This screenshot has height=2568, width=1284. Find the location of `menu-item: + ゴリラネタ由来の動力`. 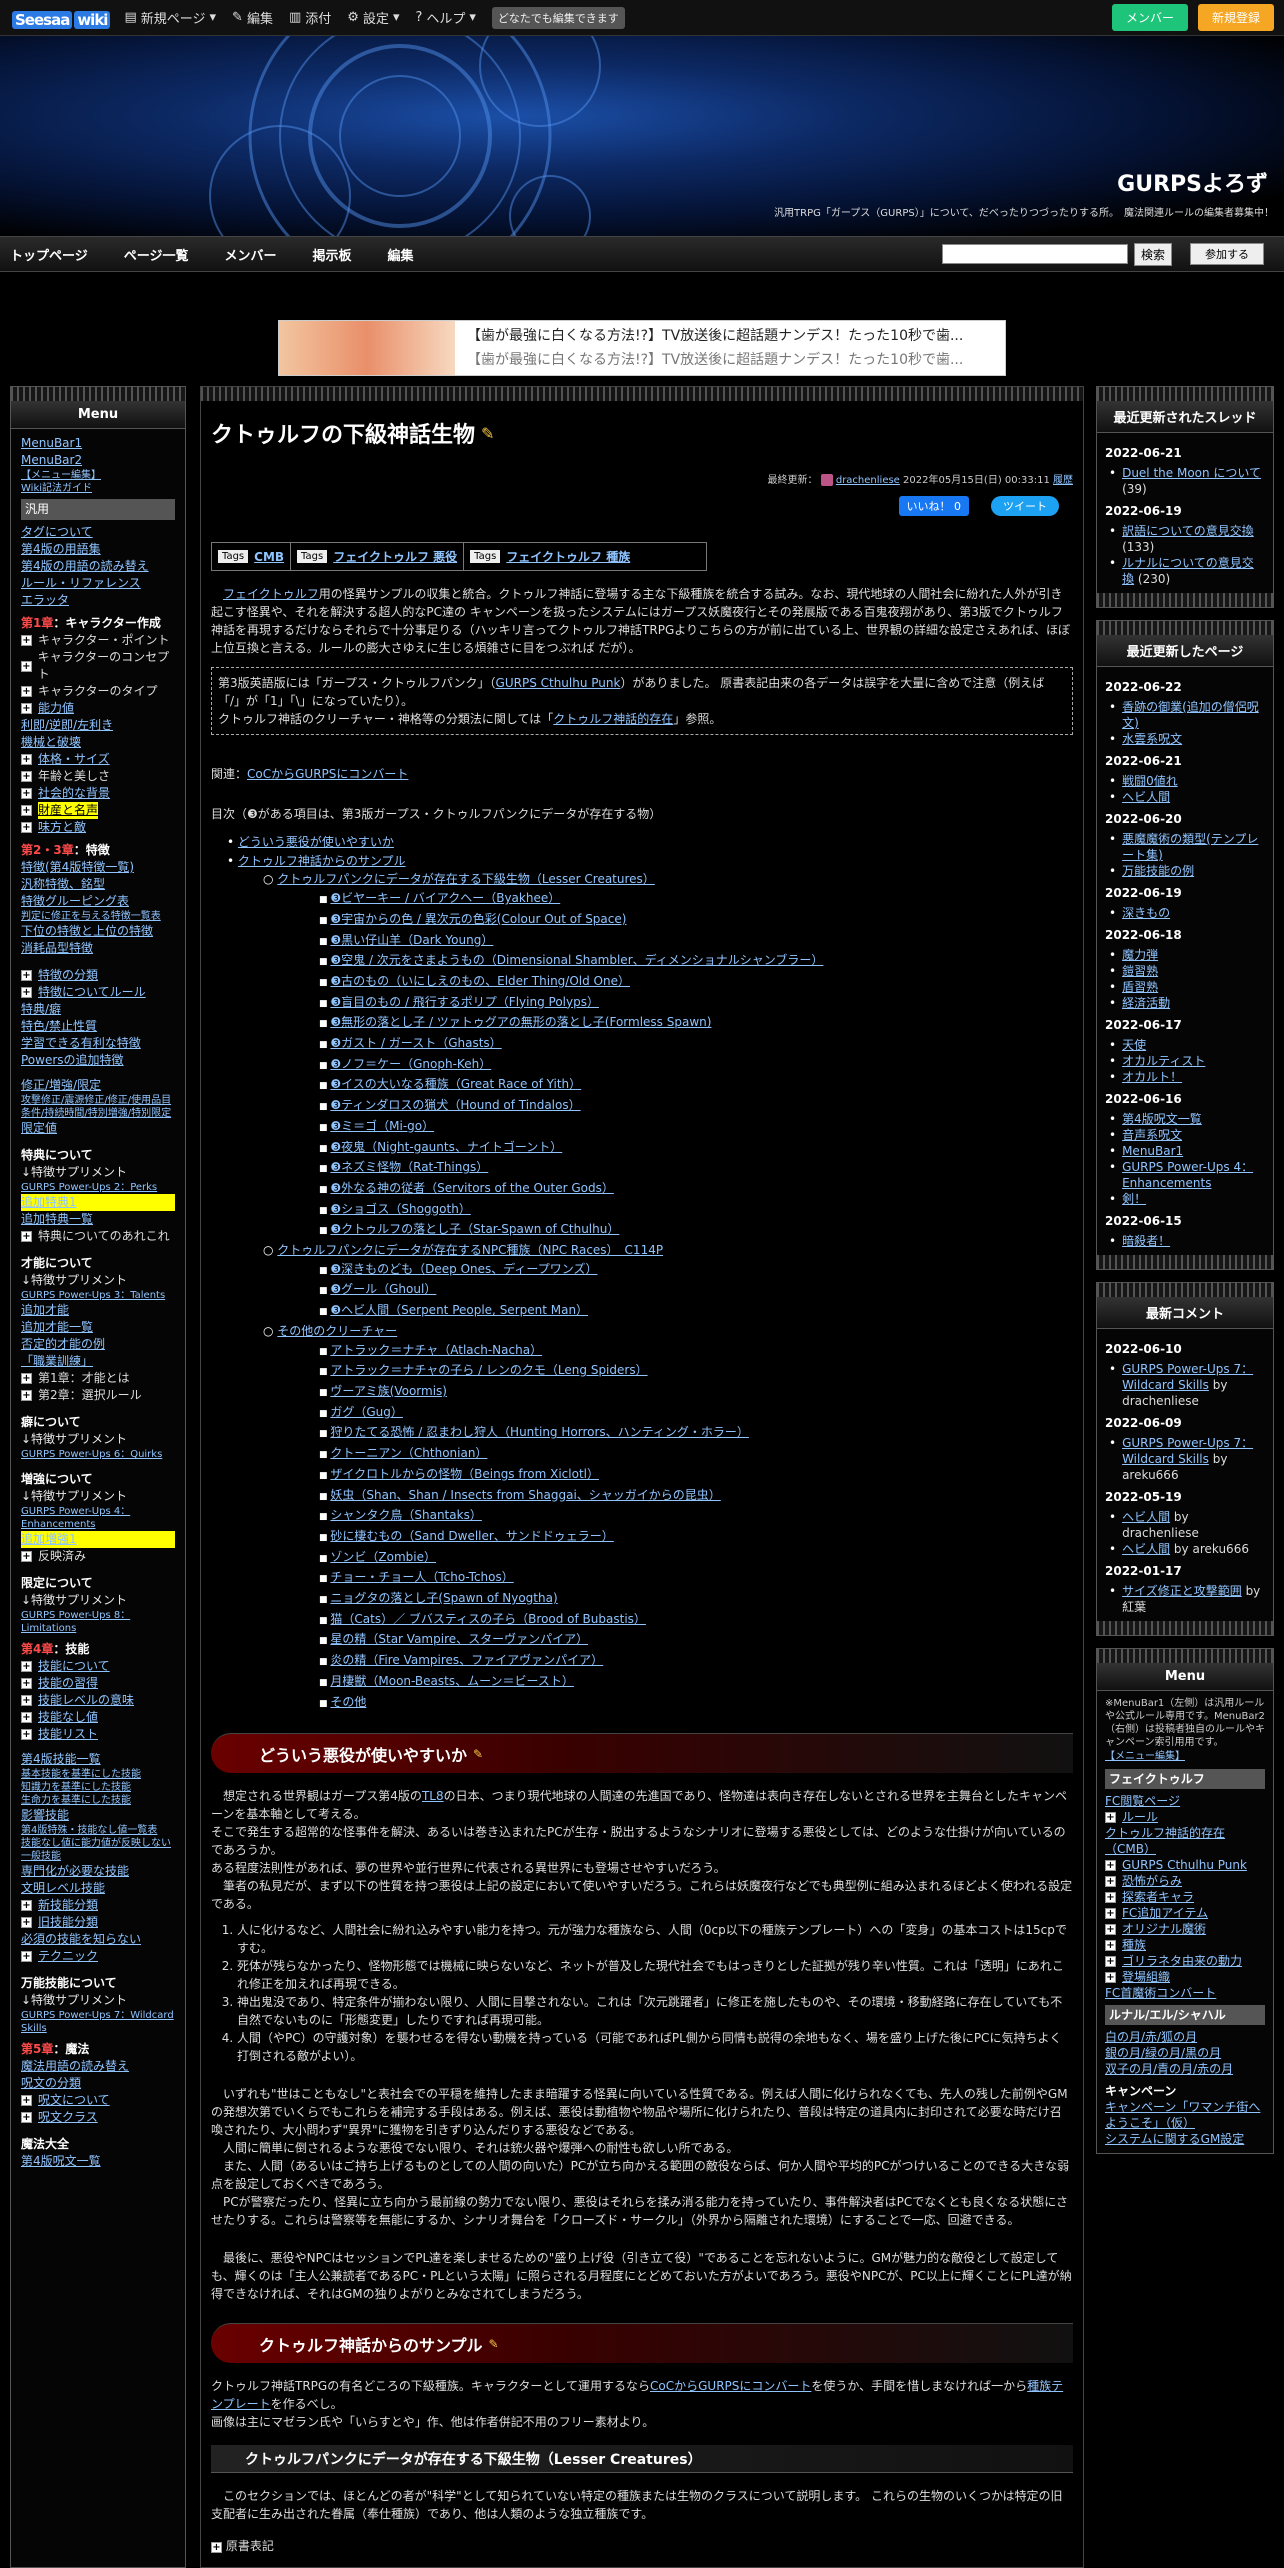

menu-item: + ゴリラネタ由来の動力 is located at coordinates (1185, 1961).